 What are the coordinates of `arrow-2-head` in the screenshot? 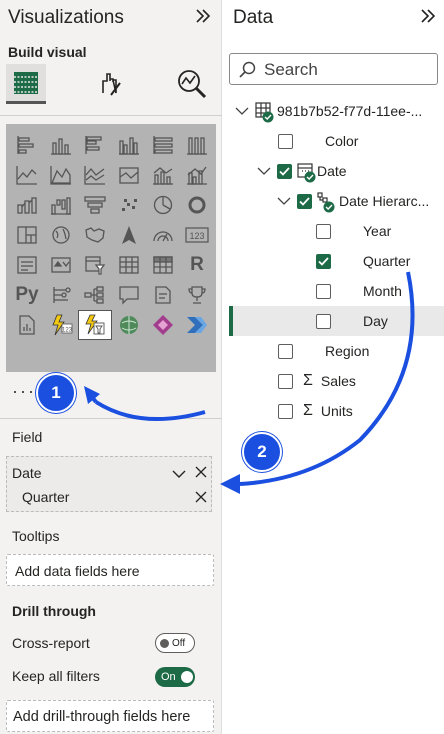 It's located at (230, 484).